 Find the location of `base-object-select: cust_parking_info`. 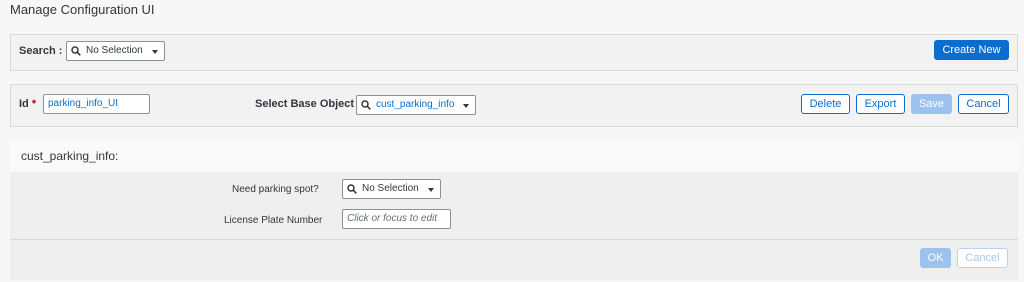

base-object-select: cust_parking_info is located at coordinates (416, 105).